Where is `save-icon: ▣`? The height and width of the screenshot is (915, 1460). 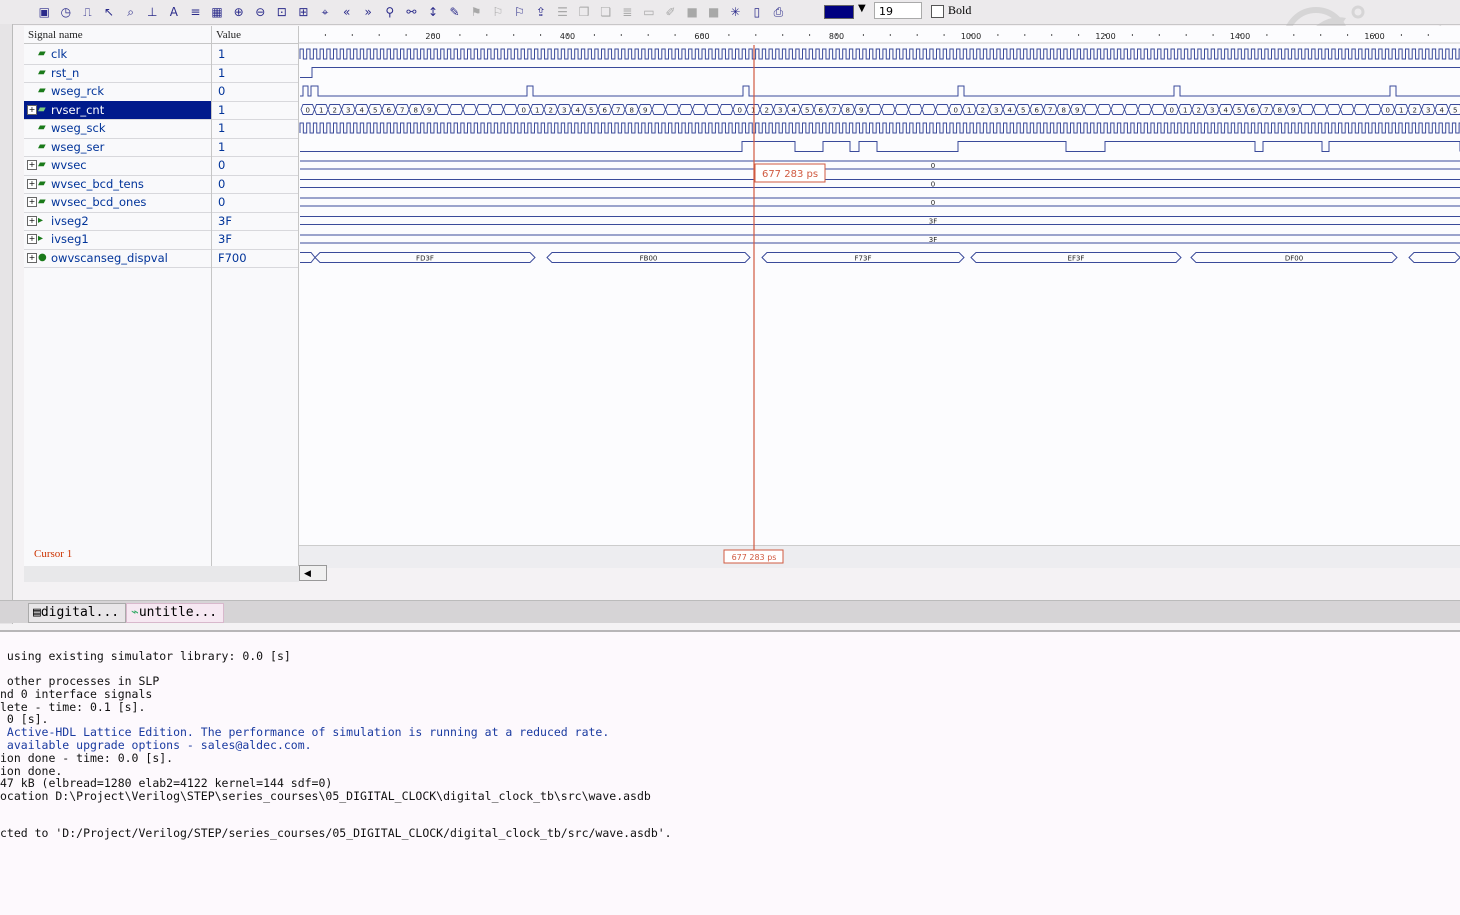 save-icon: ▣ is located at coordinates (44, 12).